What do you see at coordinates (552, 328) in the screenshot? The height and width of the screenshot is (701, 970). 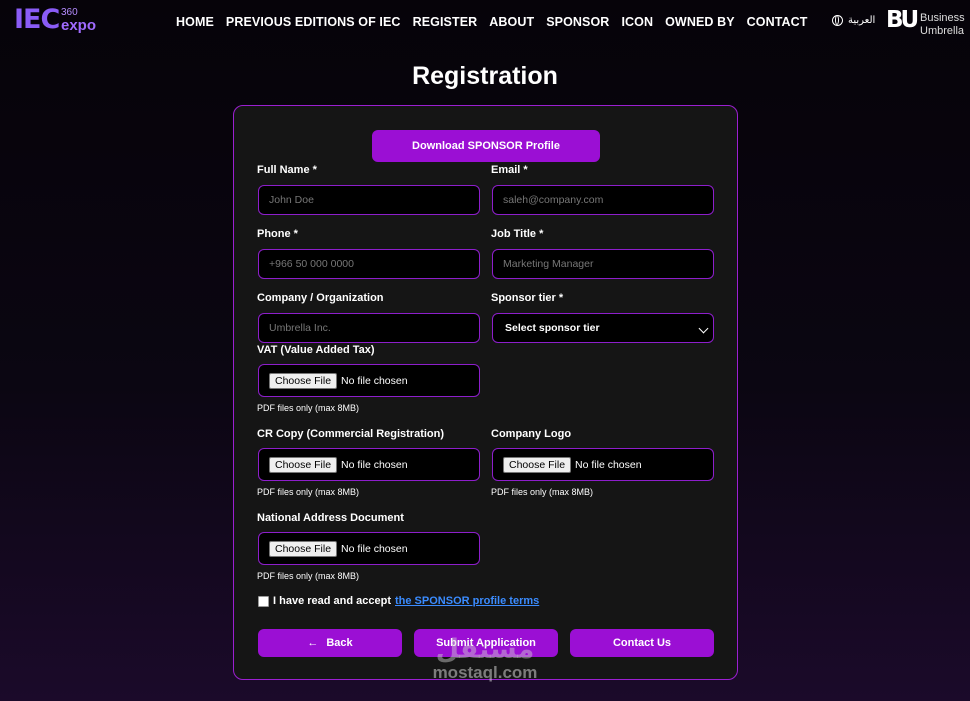 I see `sponsor-tier-selected: Select sponsor tier` at bounding box center [552, 328].